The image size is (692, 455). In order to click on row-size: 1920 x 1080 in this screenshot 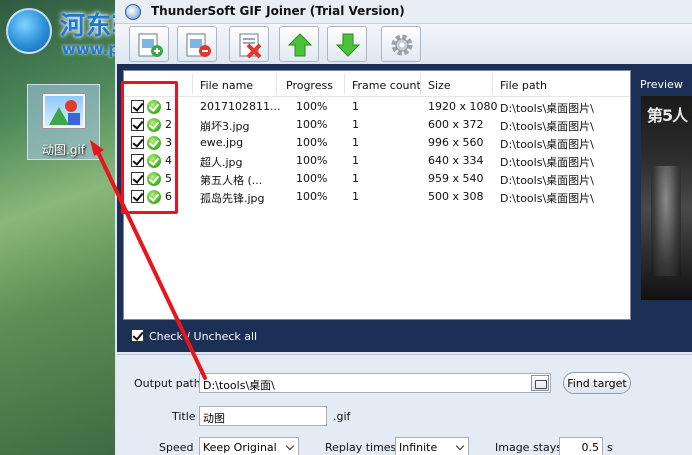, I will do `click(463, 106)`.